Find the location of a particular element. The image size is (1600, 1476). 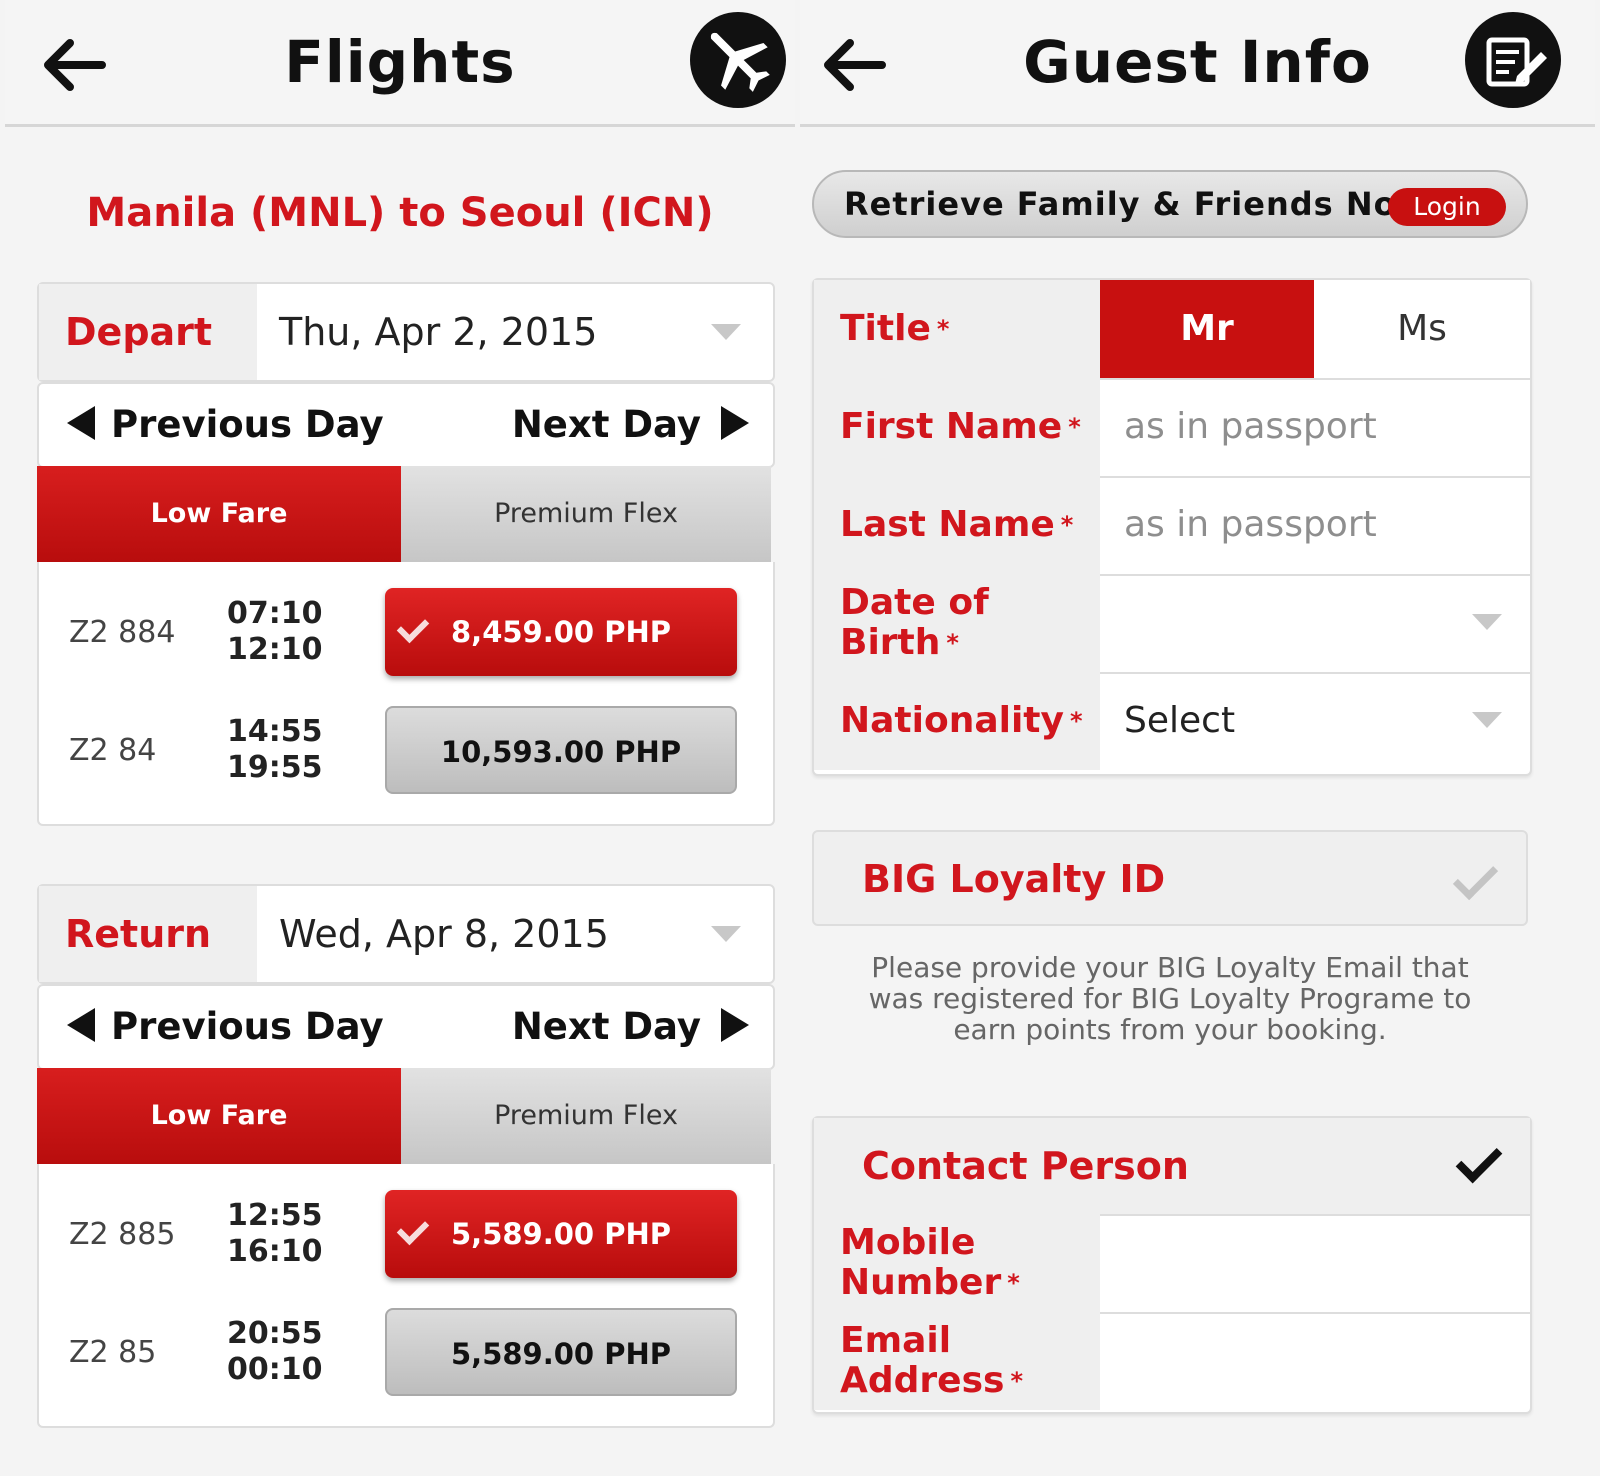

mobile-number-label: Mobile Number * is located at coordinates (957, 1263).